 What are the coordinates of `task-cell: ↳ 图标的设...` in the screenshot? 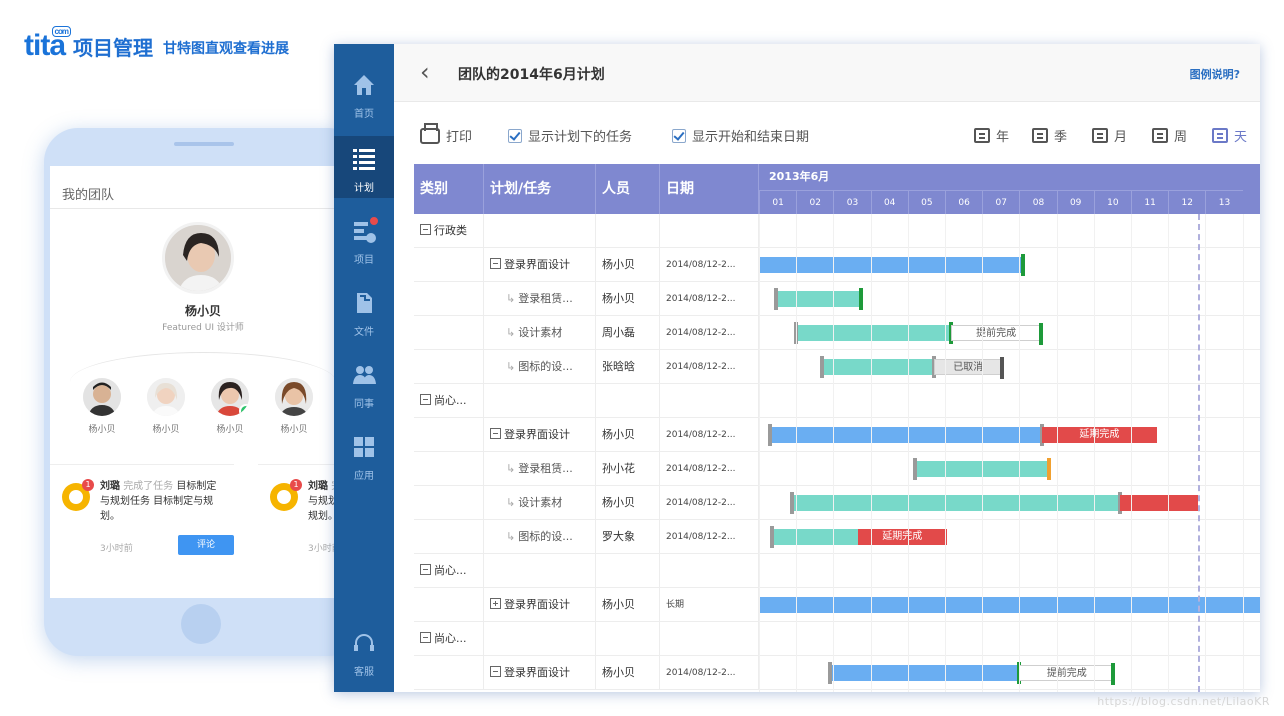 It's located at (540, 367).